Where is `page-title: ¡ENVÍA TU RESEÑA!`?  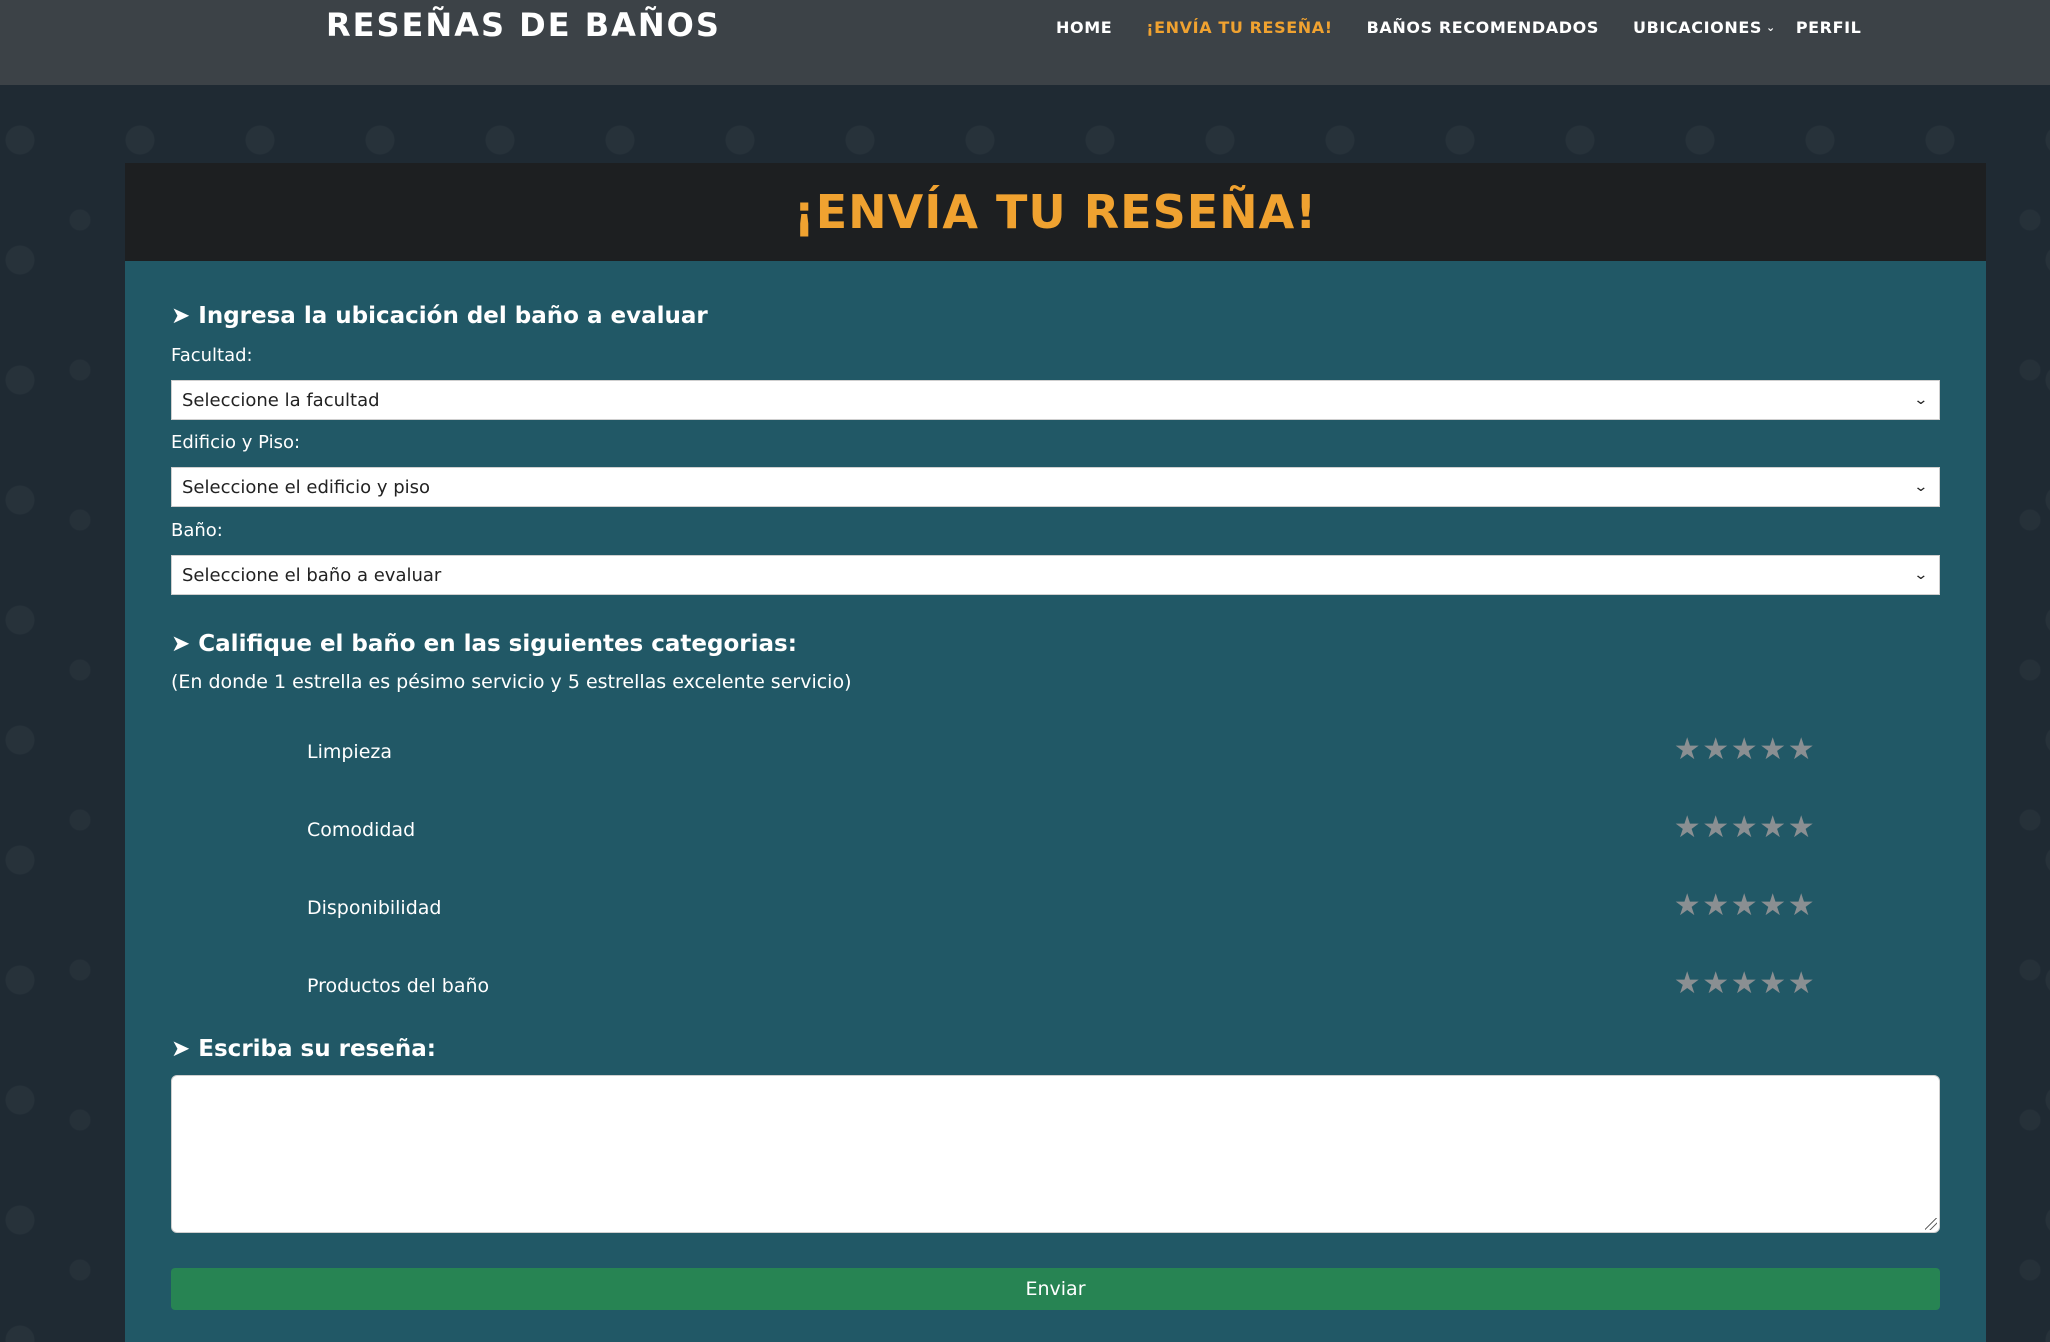
page-title: ¡ENVÍA TU RESEÑA! is located at coordinates (1055, 212).